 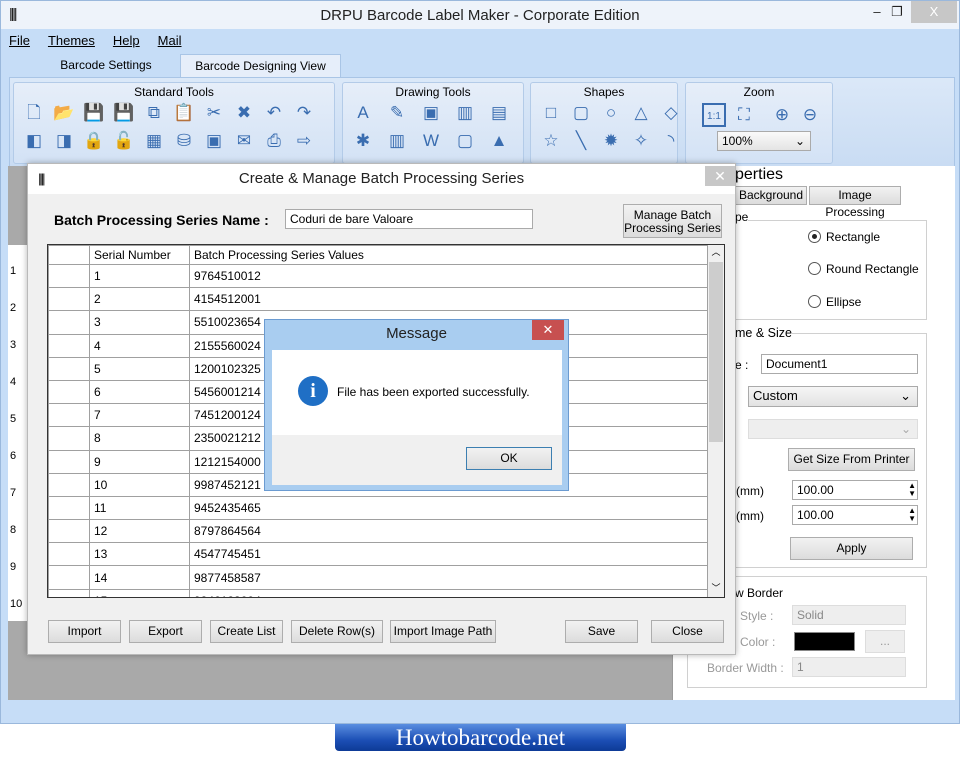 I want to click on cut-icon: ✂, so click(x=214, y=113).